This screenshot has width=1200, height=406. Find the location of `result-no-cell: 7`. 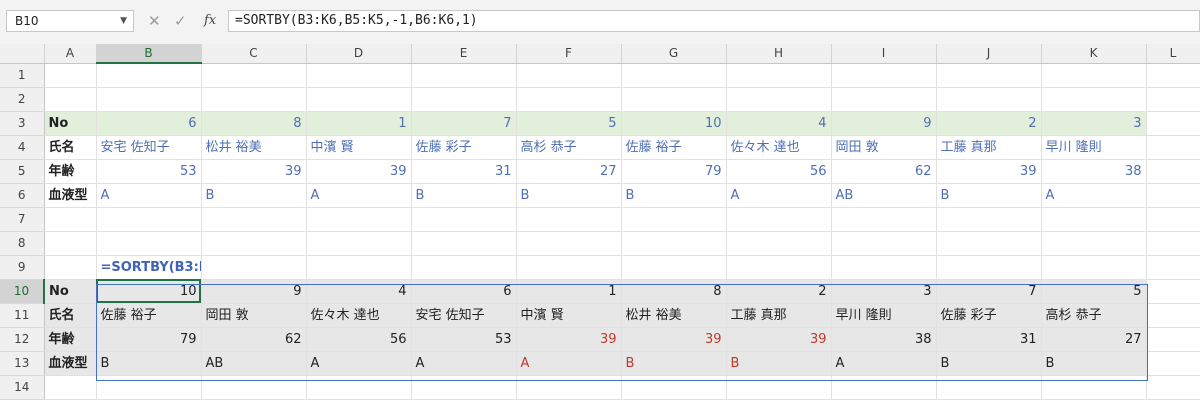

result-no-cell: 7 is located at coordinates (989, 291).